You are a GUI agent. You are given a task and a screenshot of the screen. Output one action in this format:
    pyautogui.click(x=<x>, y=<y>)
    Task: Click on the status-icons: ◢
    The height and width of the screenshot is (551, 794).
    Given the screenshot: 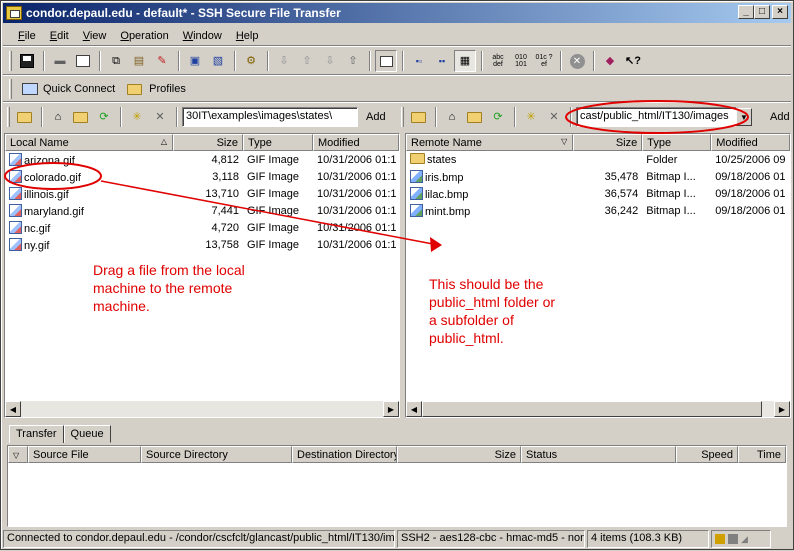 What is the action you would take?
    pyautogui.click(x=741, y=539)
    